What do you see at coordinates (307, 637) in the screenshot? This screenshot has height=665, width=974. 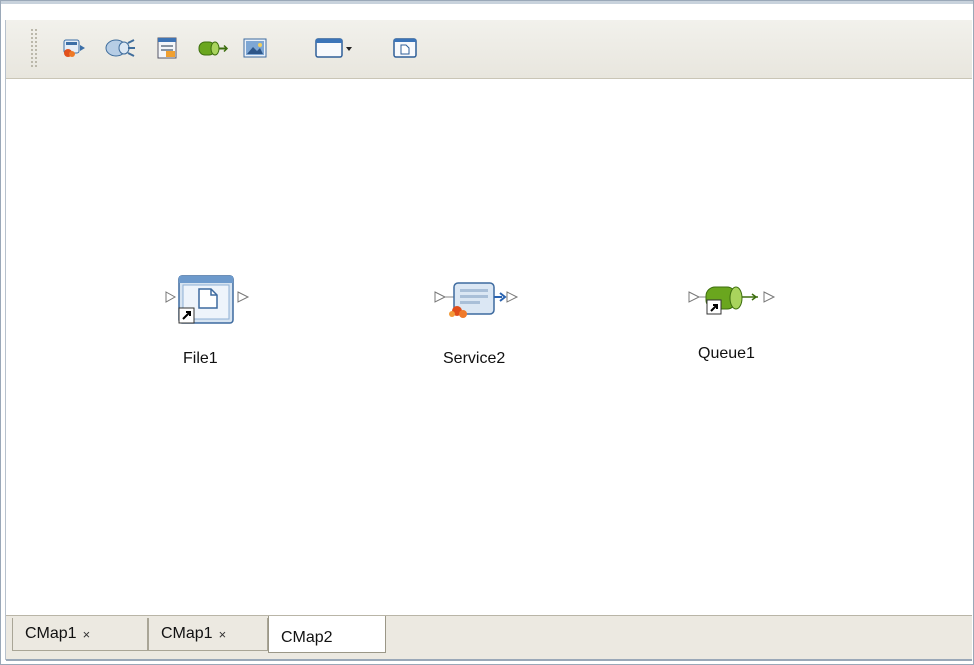 I see `tab-label: CMap2` at bounding box center [307, 637].